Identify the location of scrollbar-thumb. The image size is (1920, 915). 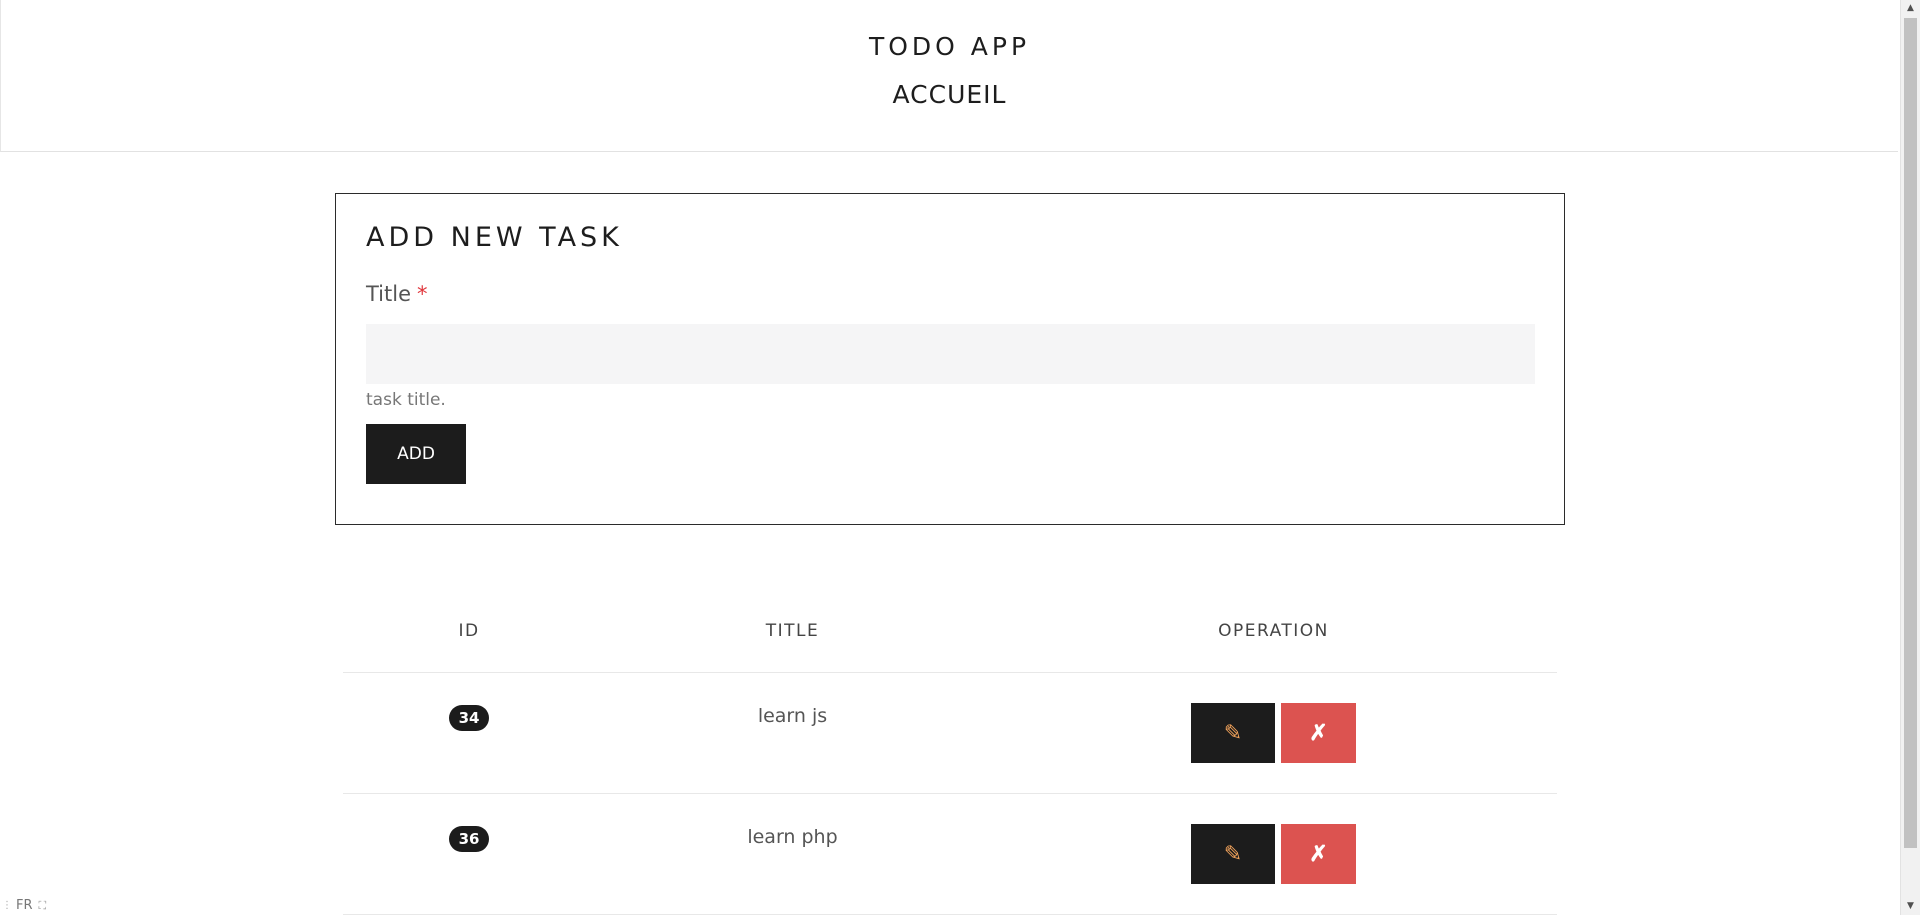
(1910, 433).